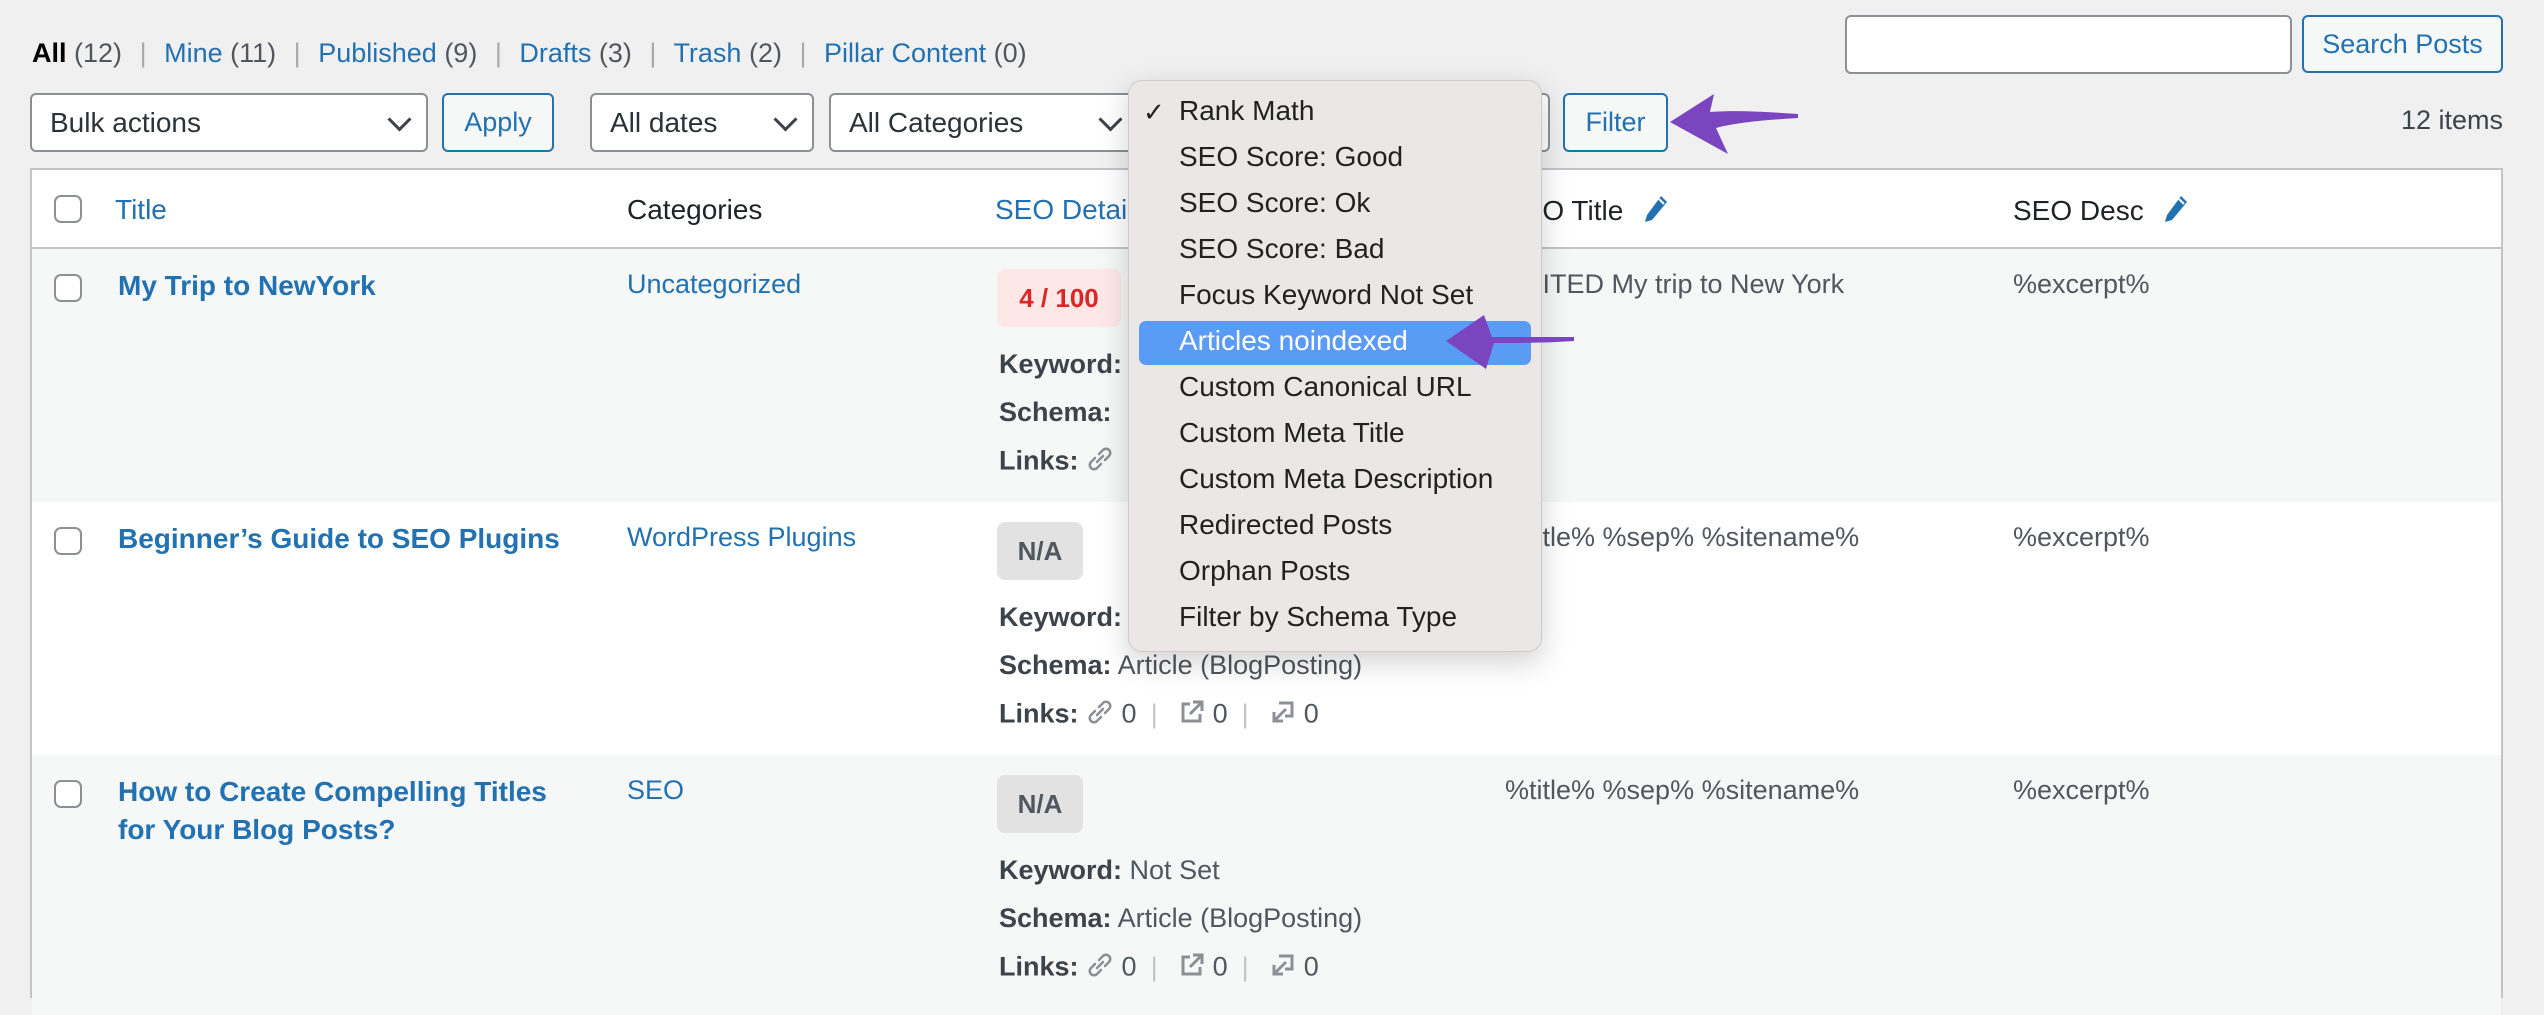  Describe the element at coordinates (498, 122) in the screenshot. I see `apply-button: Apply` at that location.